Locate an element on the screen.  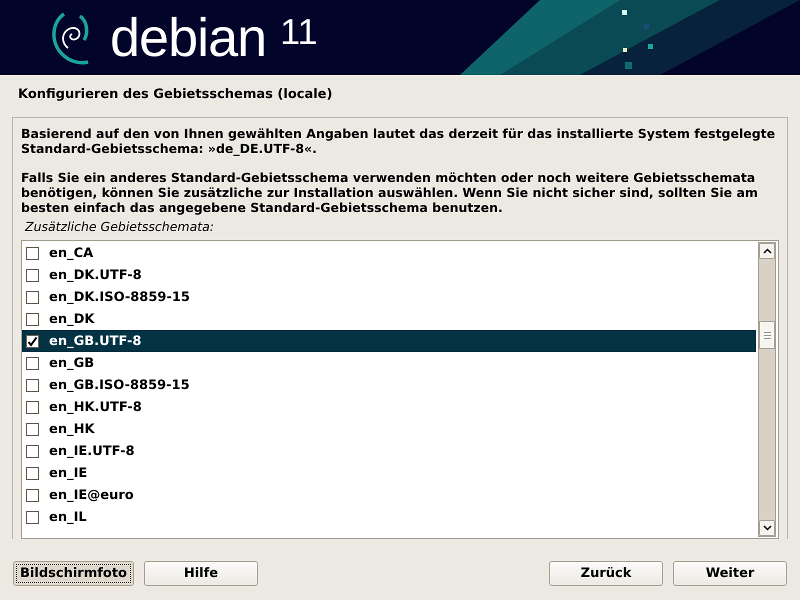
locale-item: en_GB.ISO-8859-15 is located at coordinates (389, 385).